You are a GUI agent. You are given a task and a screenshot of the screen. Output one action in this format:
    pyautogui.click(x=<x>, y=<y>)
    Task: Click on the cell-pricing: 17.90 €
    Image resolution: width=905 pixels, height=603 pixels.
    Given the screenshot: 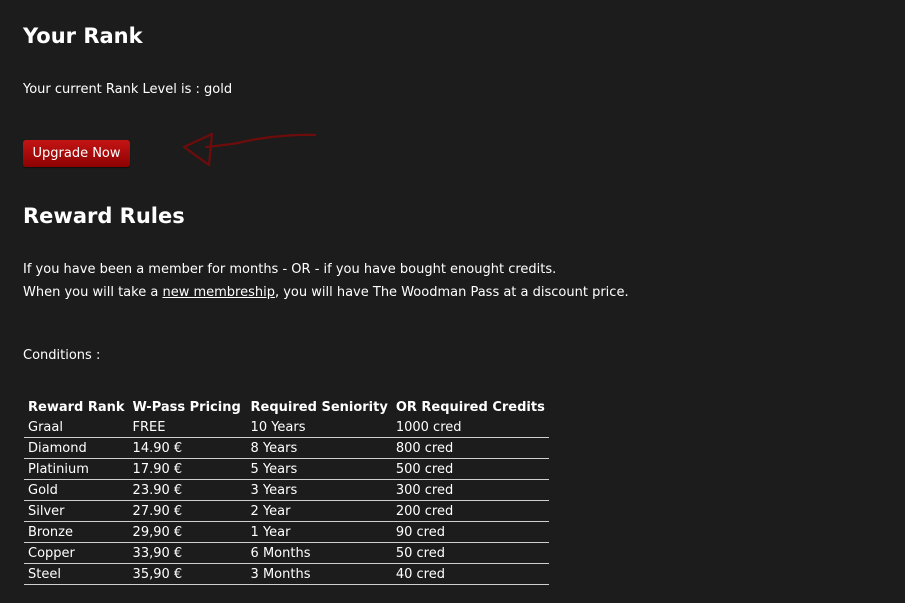 What is the action you would take?
    pyautogui.click(x=187, y=469)
    